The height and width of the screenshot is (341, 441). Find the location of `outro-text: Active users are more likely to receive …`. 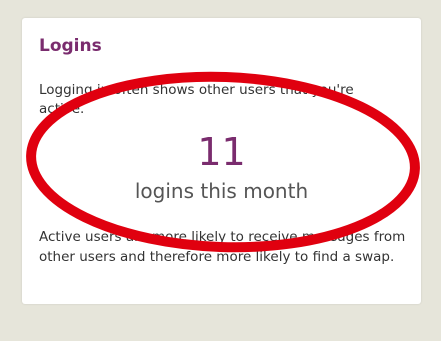

outro-text: Active users are more likely to receive … is located at coordinates (222, 247).